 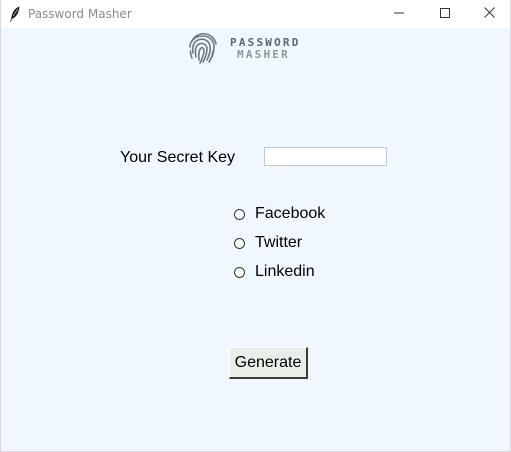 What do you see at coordinates (290, 213) in the screenshot?
I see `radio-label: Facebook` at bounding box center [290, 213].